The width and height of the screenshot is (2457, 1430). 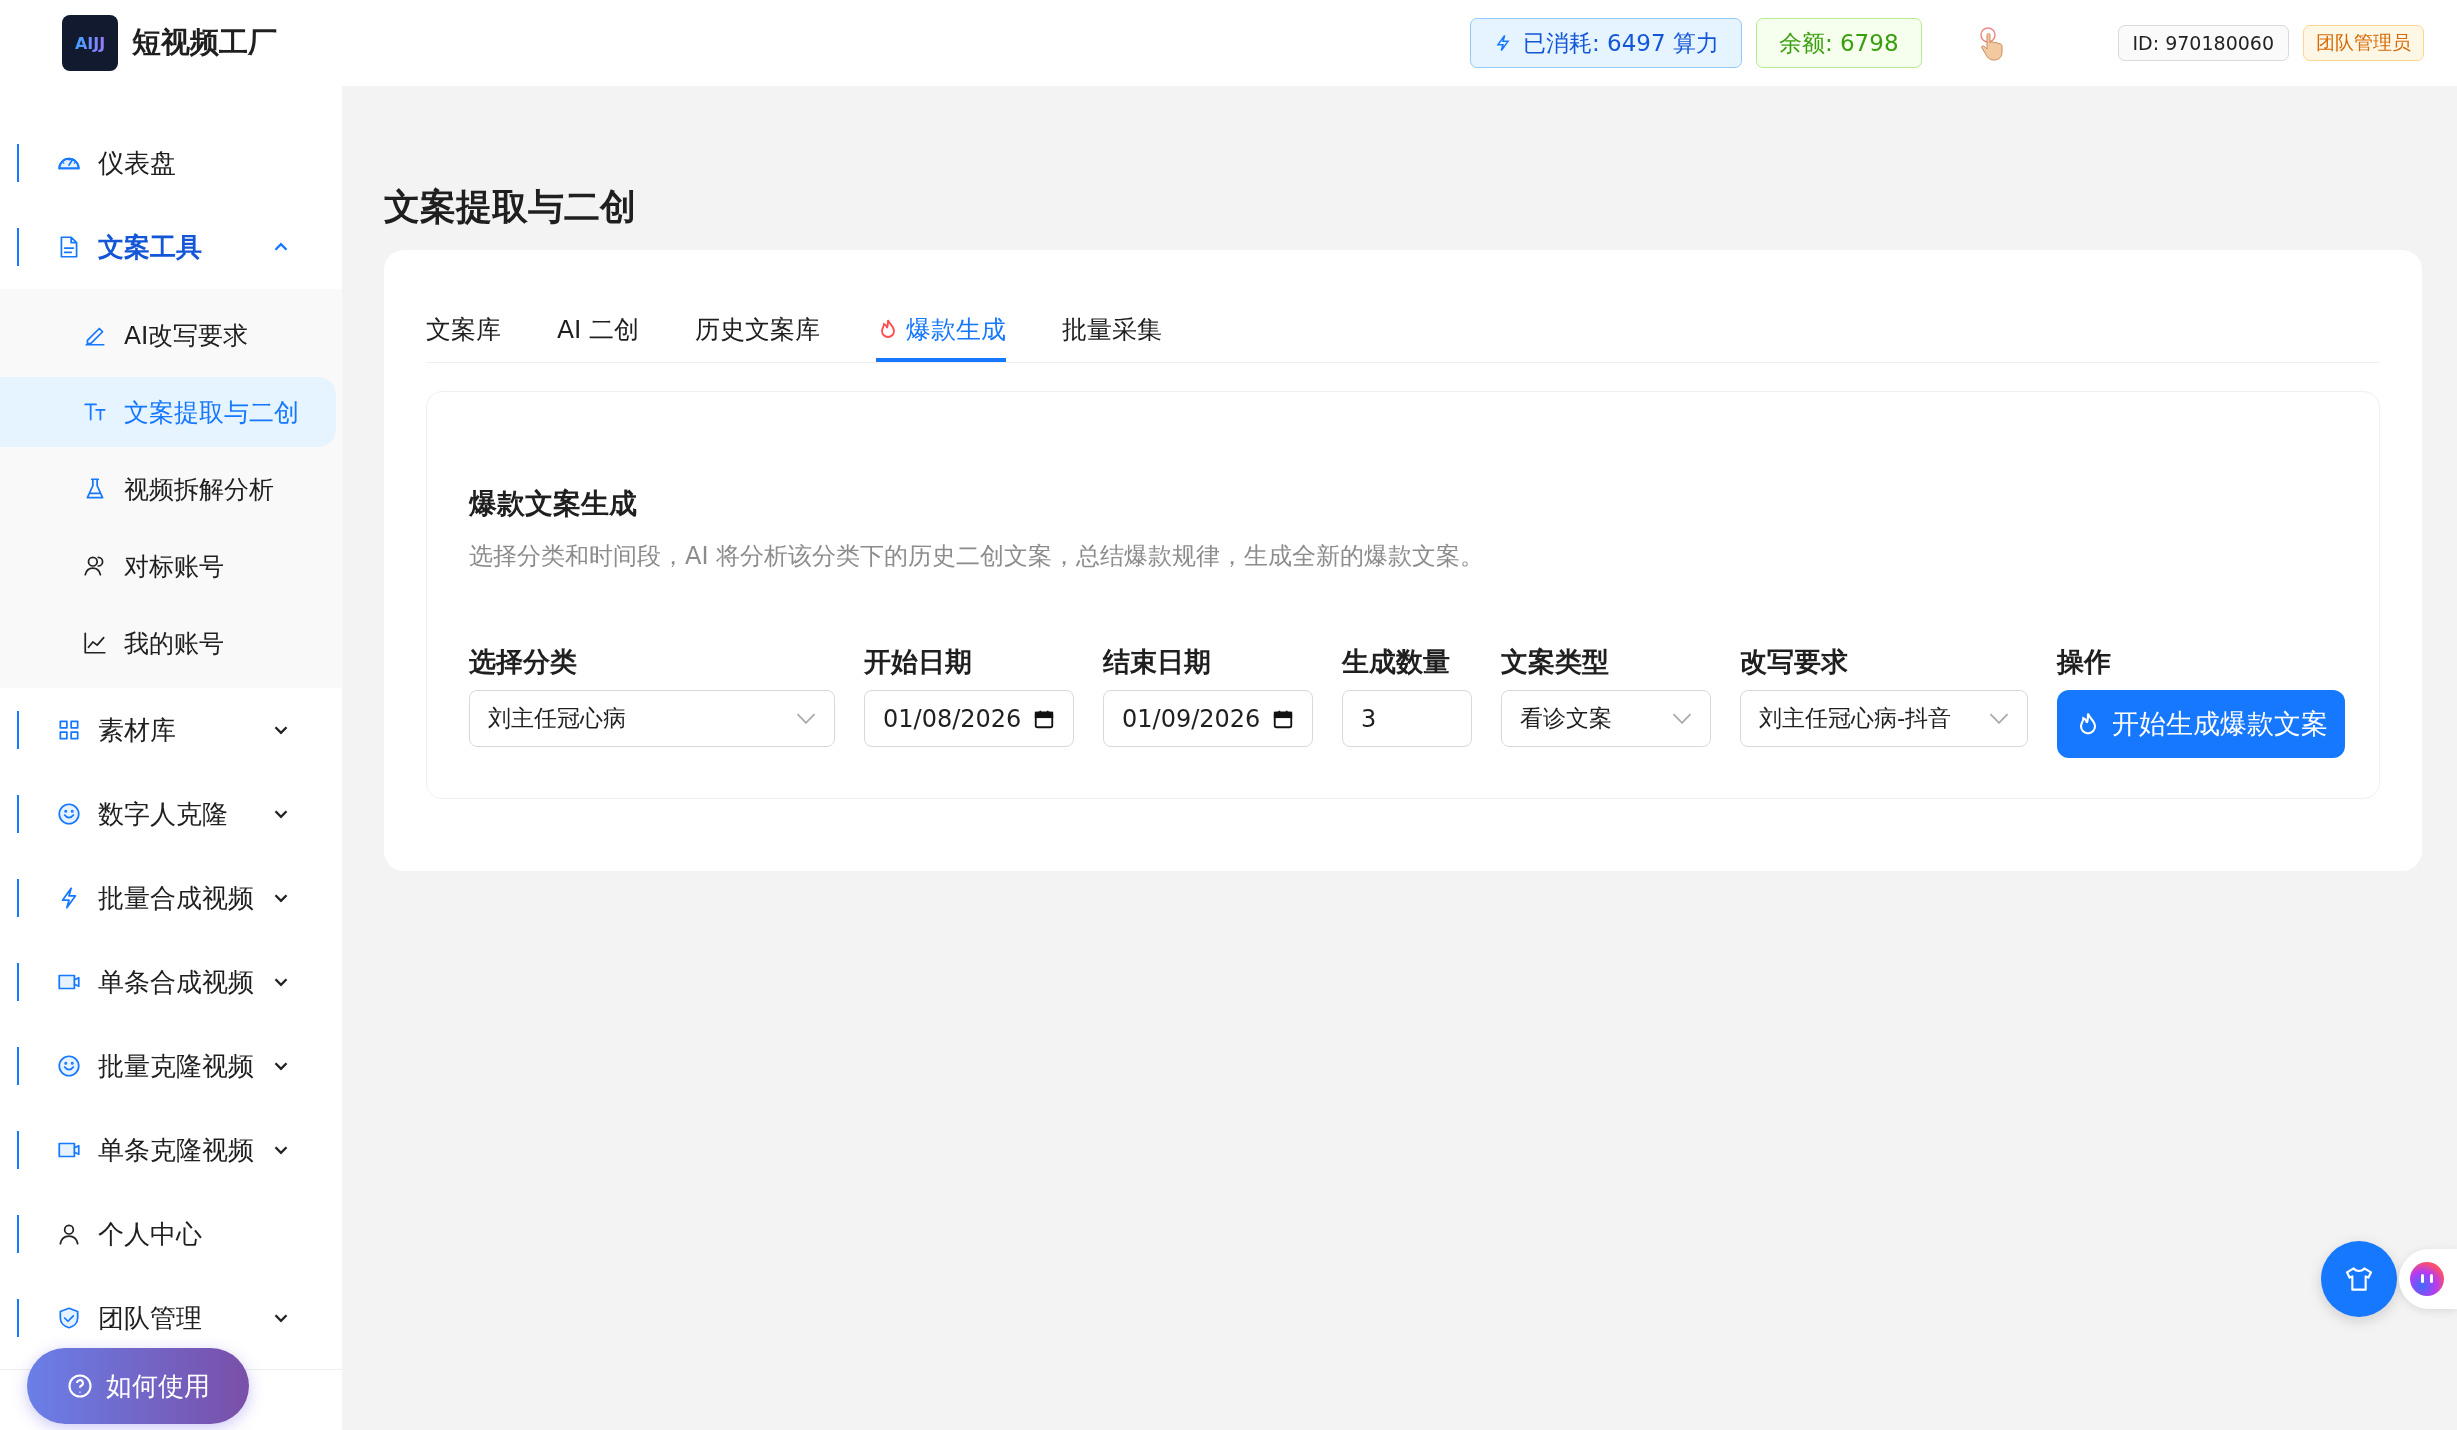 I want to click on field-label: 文案类型, so click(x=1555, y=662).